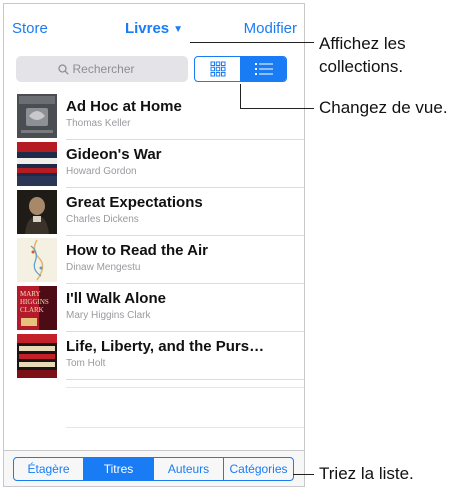 This screenshot has width=475, height=490. Describe the element at coordinates (188, 469) in the screenshot. I see `tab-authors: Auteurs` at that location.